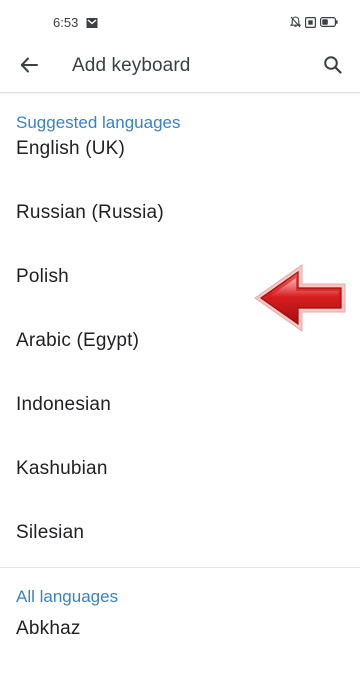 This screenshot has width=360, height=700. I want to click on language-item-russian-russia: Russian (Russia), so click(180, 213).